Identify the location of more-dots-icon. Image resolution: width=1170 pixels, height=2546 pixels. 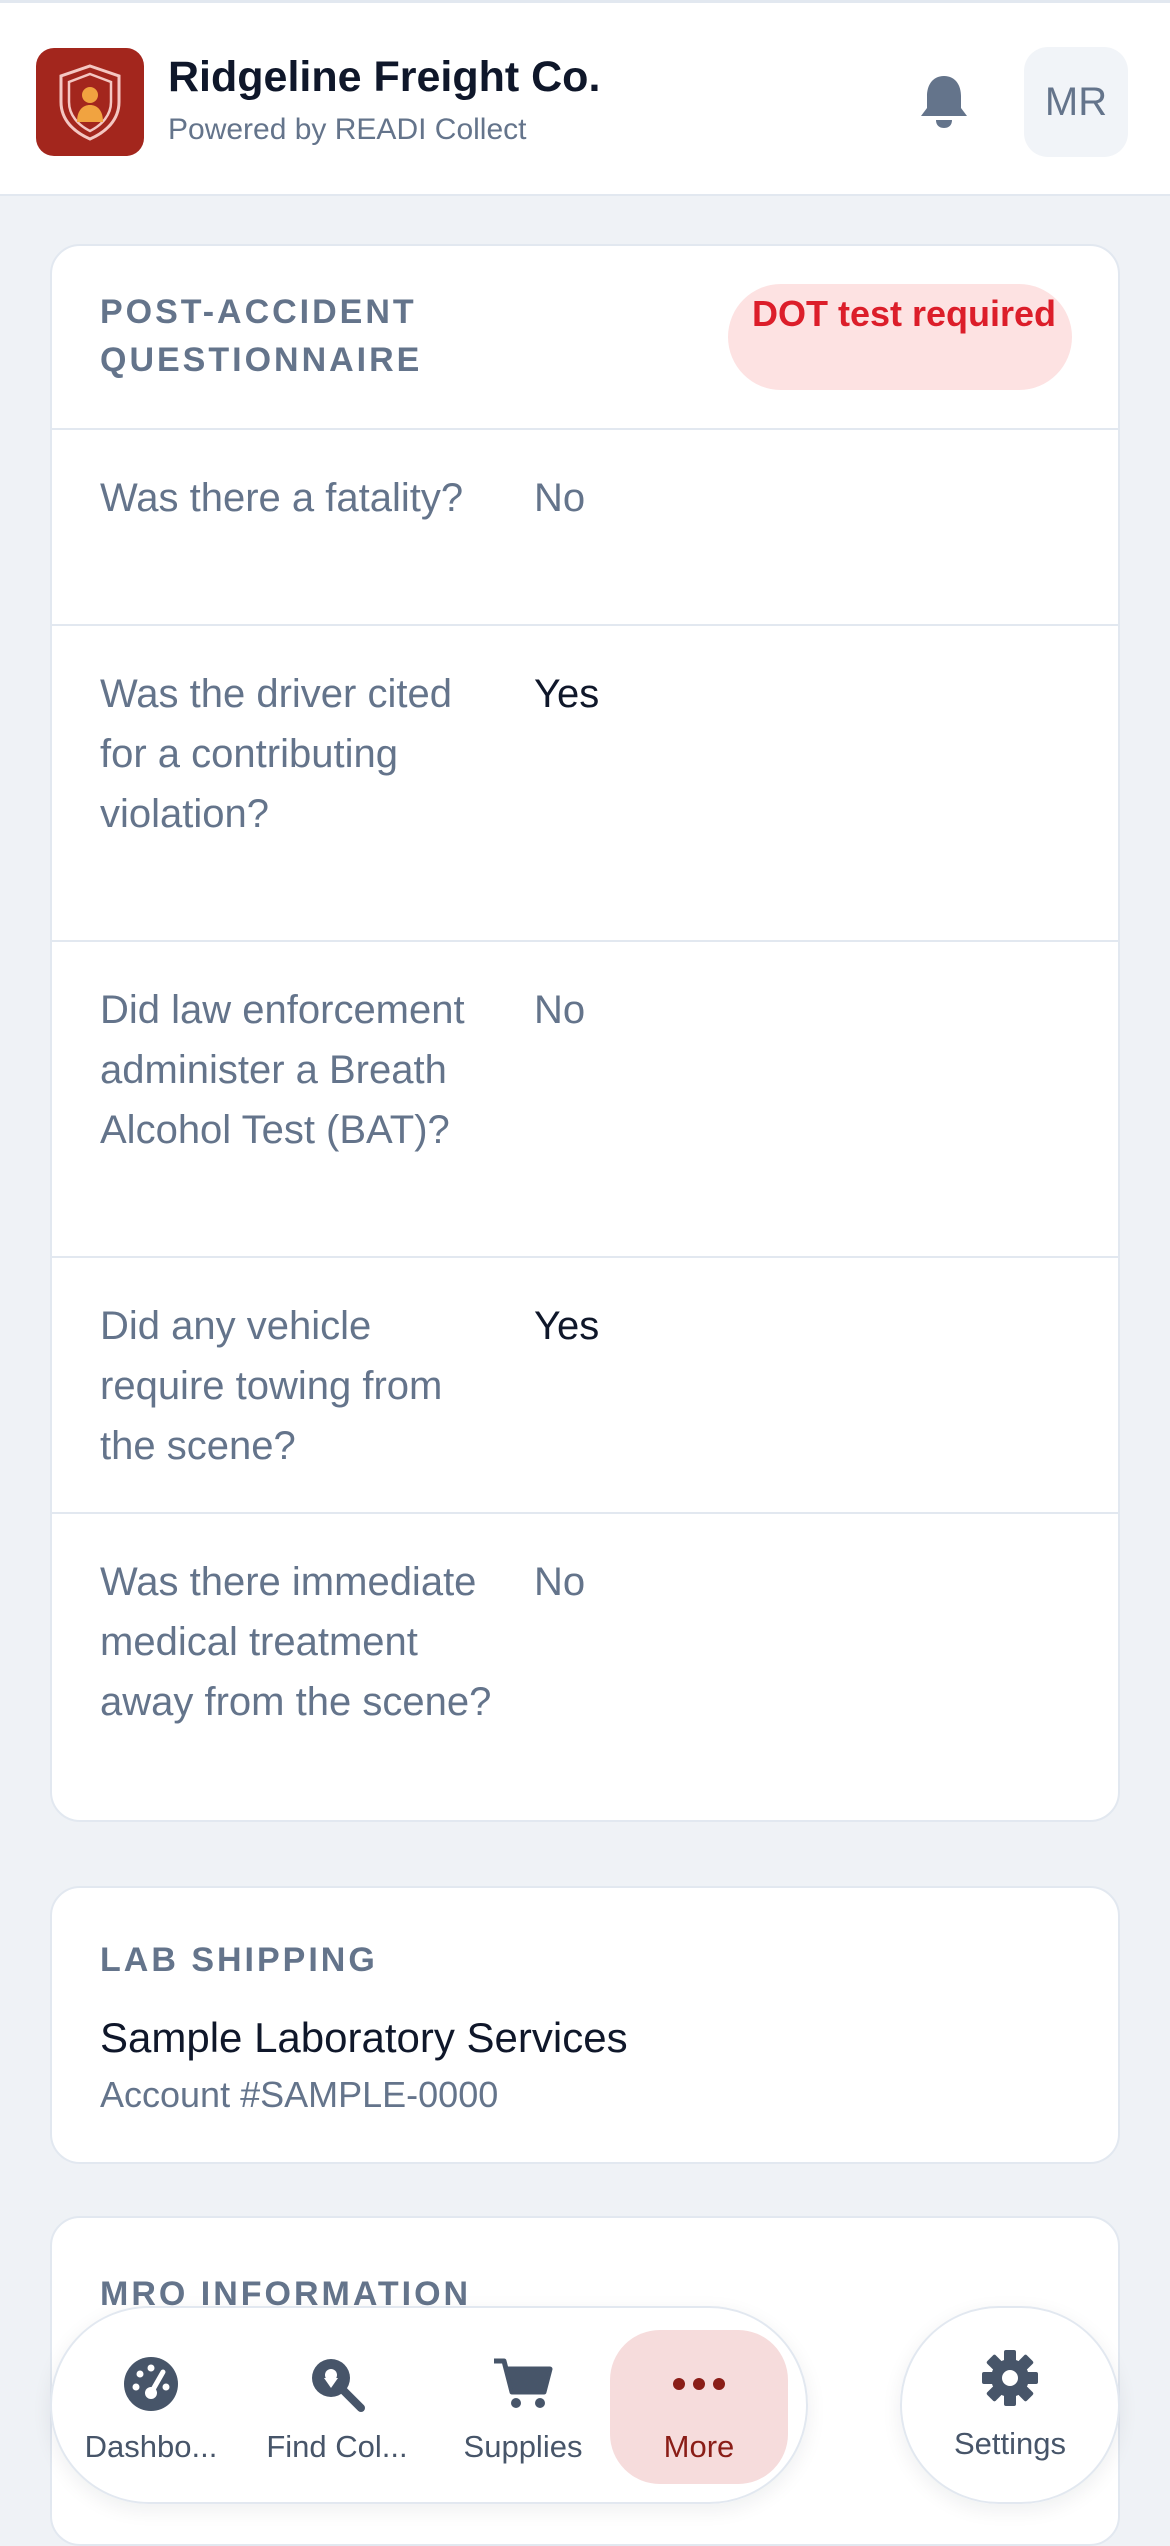
(699, 2384).